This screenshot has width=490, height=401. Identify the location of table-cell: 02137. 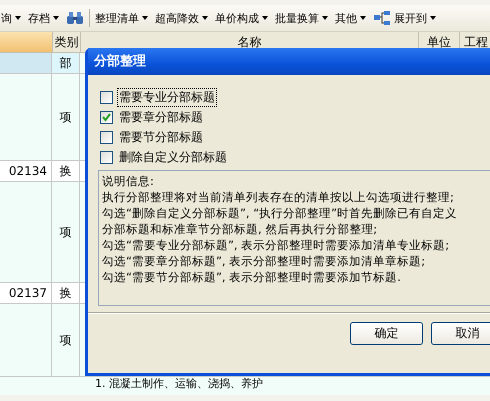
(26, 293).